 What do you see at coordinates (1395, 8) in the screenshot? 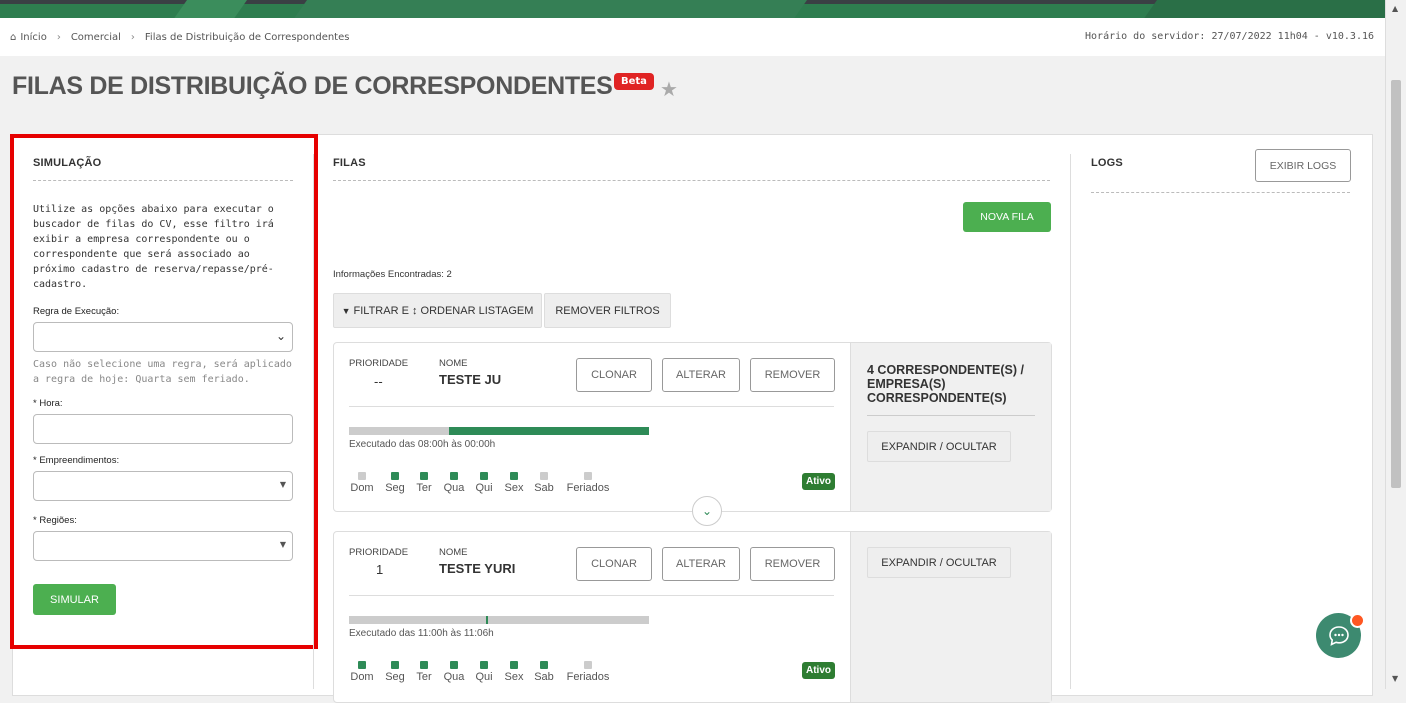
I see `scroll-up-icon: ▲` at bounding box center [1395, 8].